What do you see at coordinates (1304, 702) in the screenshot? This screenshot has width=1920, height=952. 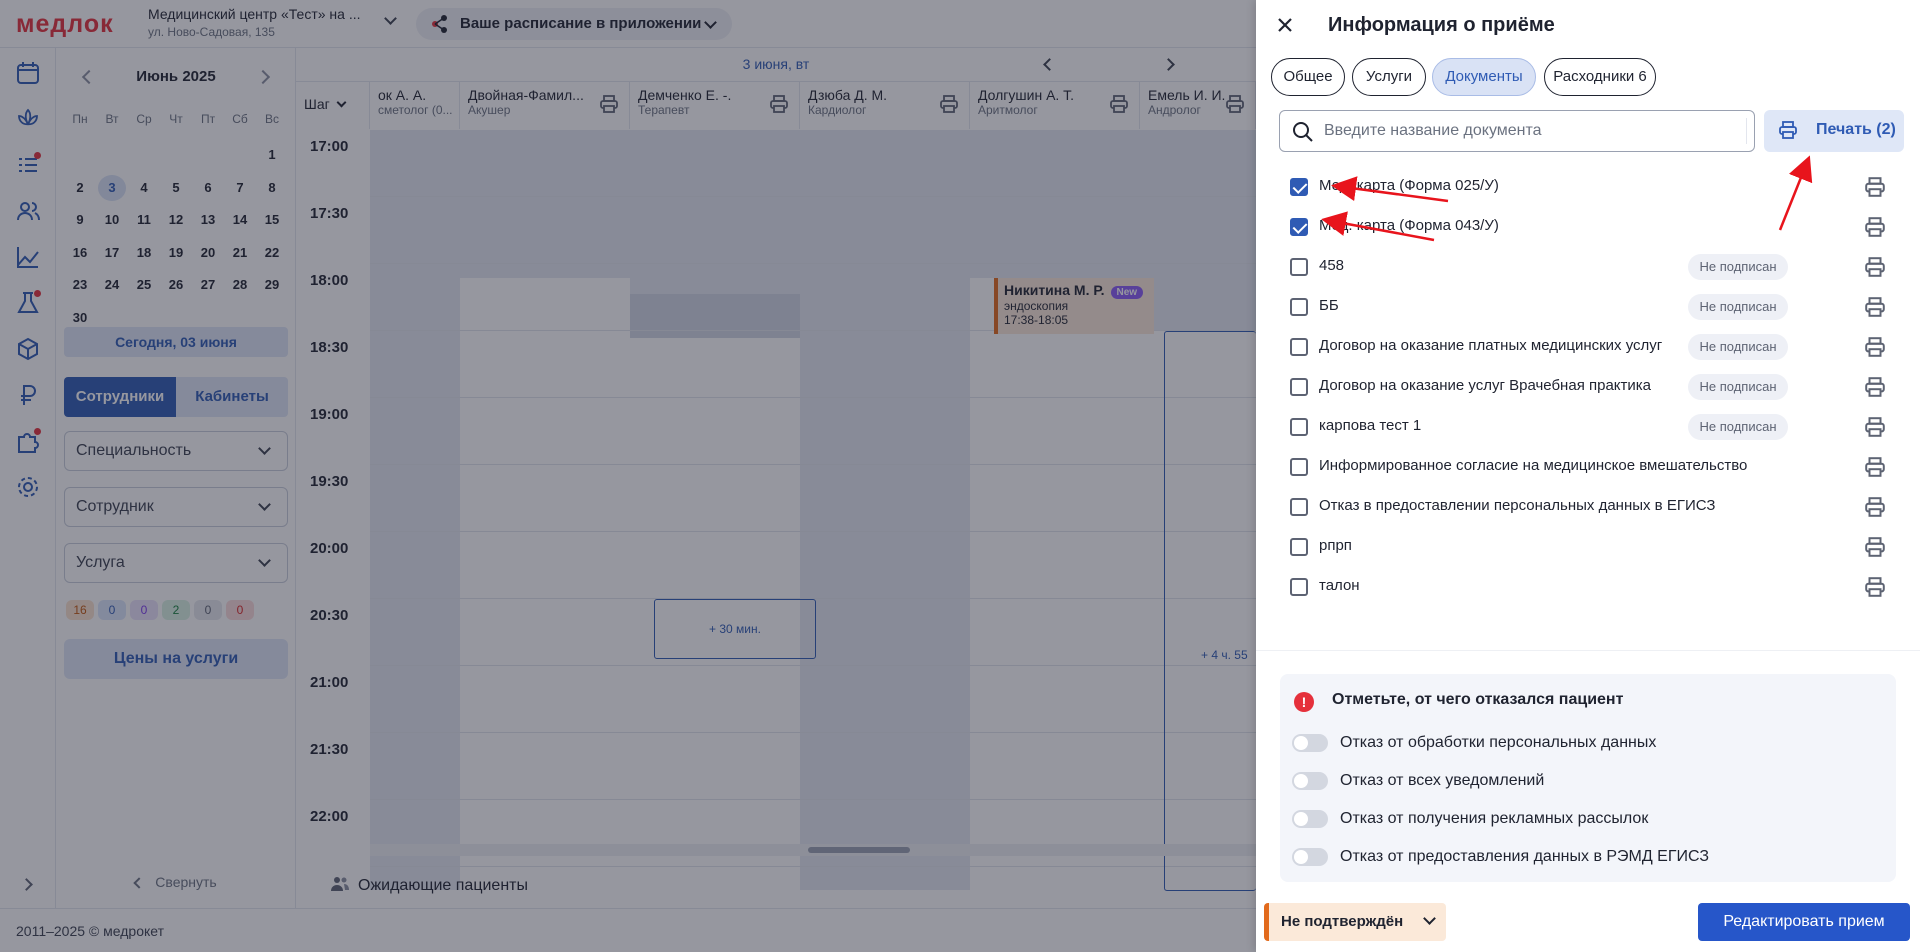 I see `alert-icon: !` at bounding box center [1304, 702].